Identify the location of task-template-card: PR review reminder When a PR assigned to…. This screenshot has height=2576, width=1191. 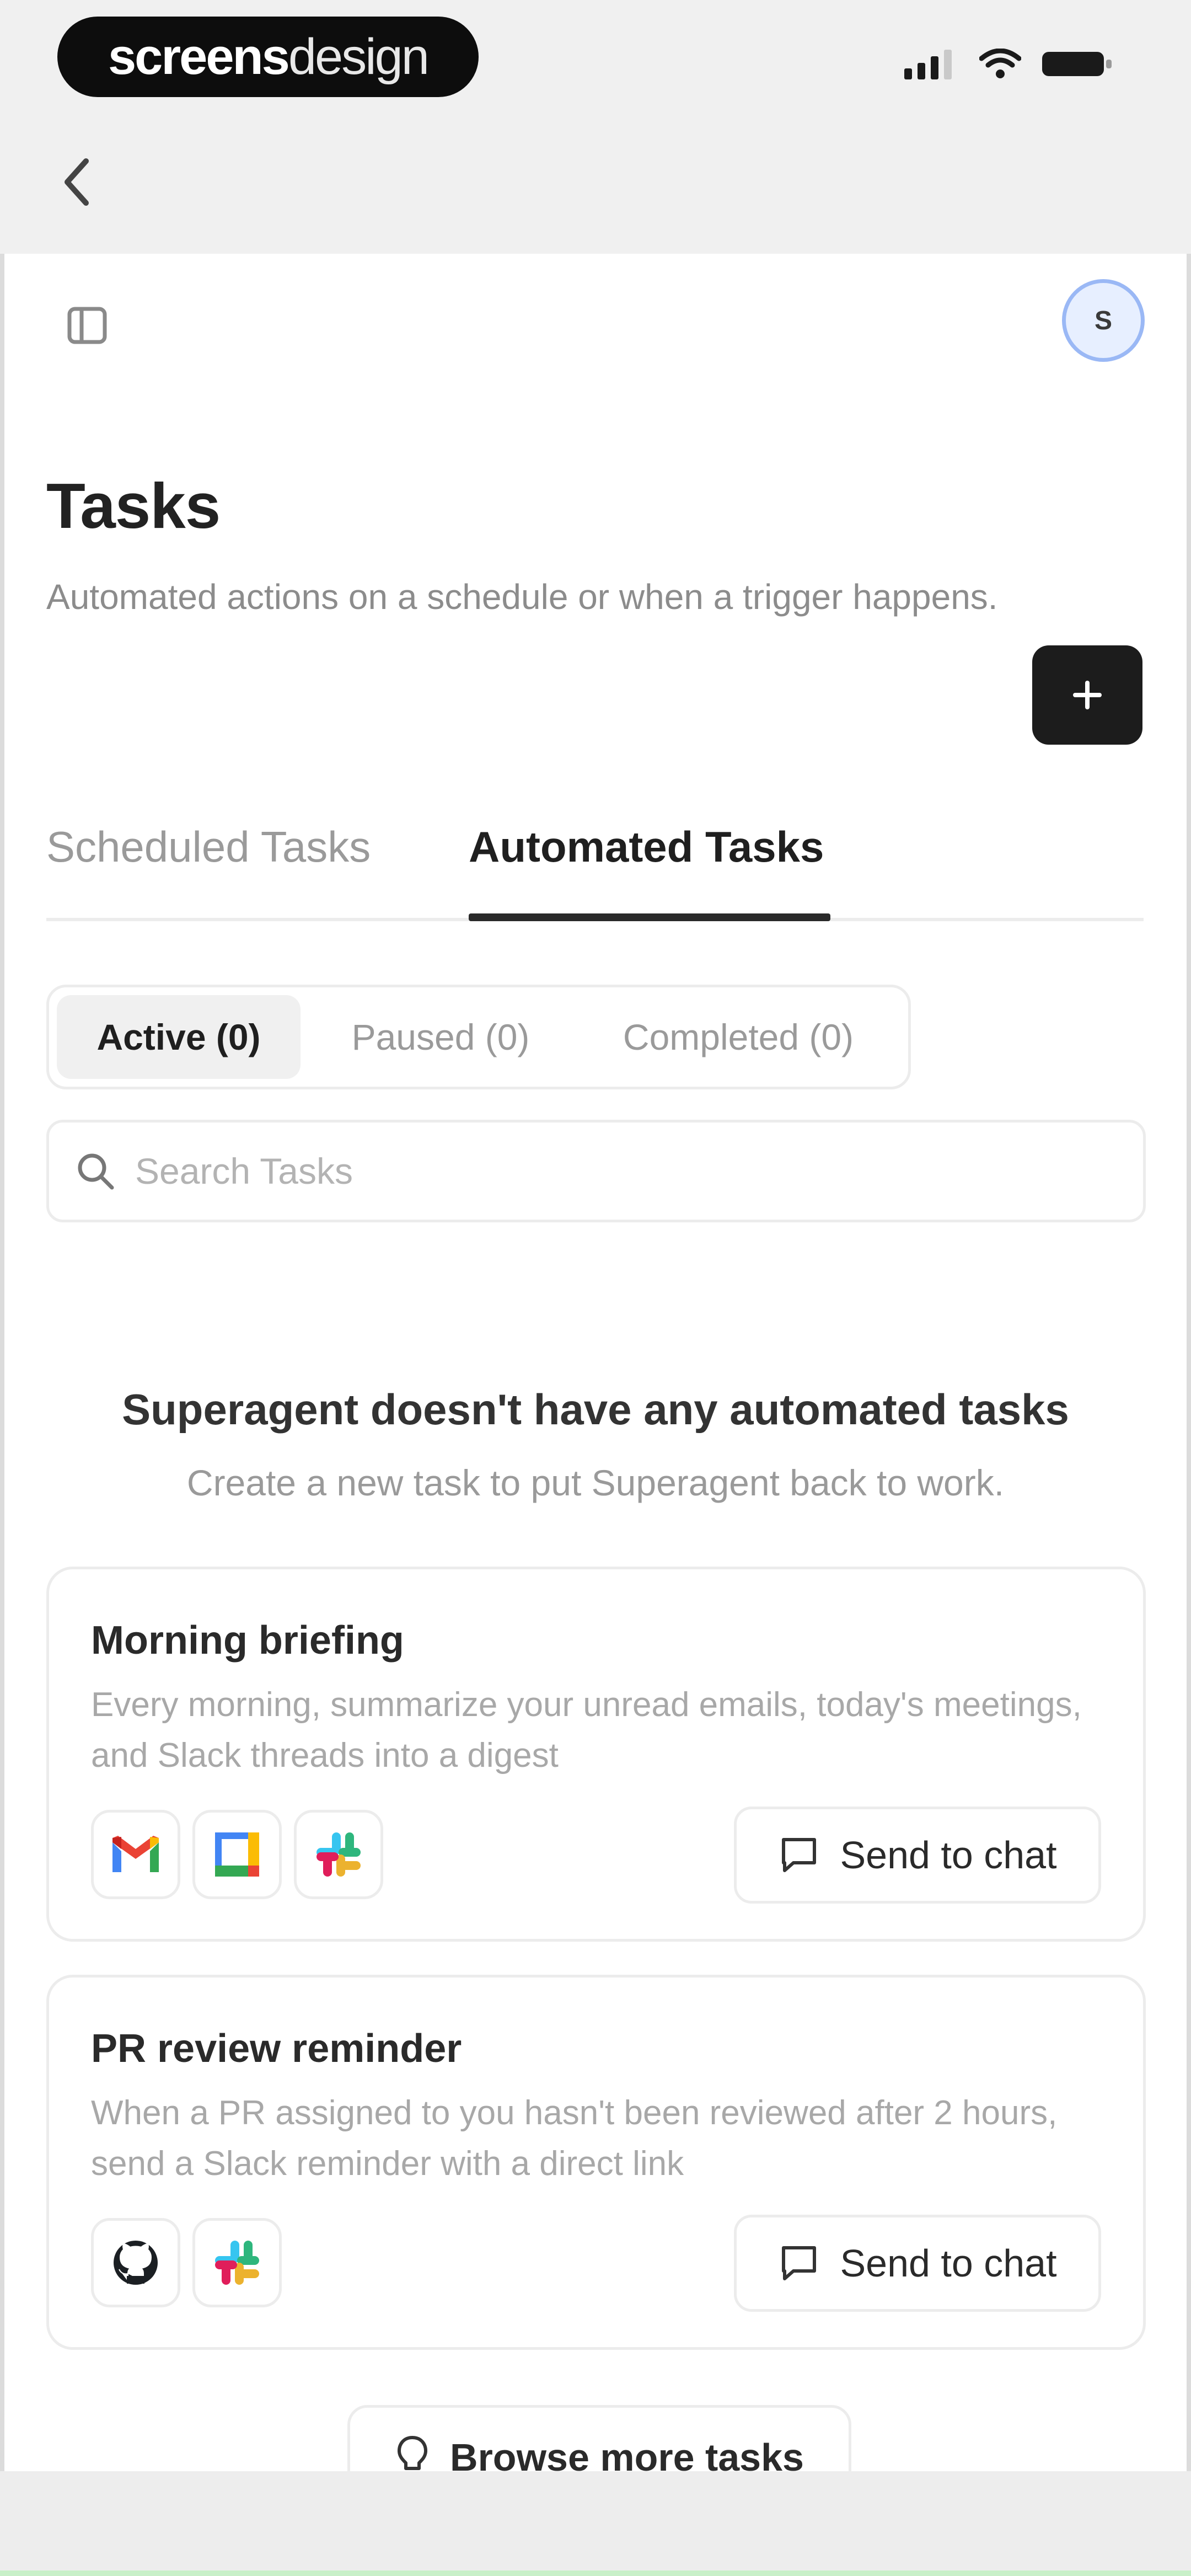
(596, 2162).